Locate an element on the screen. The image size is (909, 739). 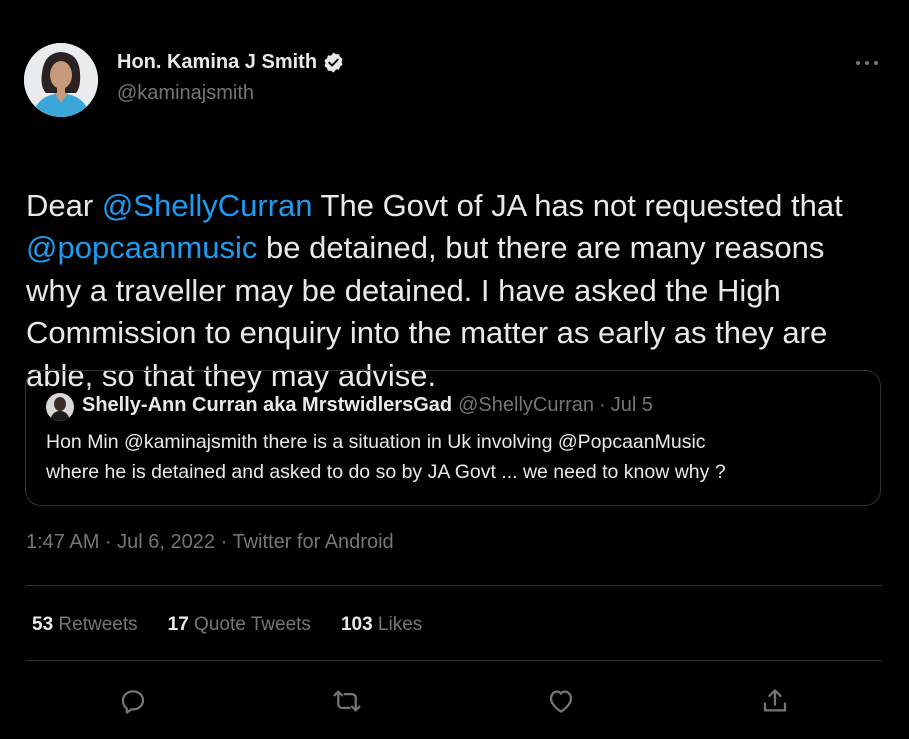
tweet-actions is located at coordinates (454, 701).